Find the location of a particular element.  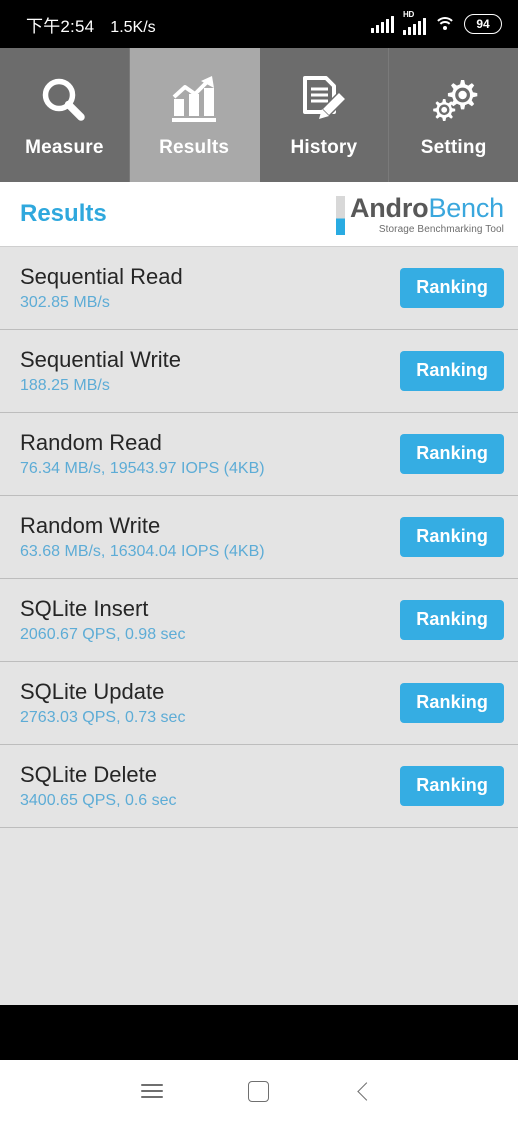

tab-history: History is located at coordinates (324, 115).